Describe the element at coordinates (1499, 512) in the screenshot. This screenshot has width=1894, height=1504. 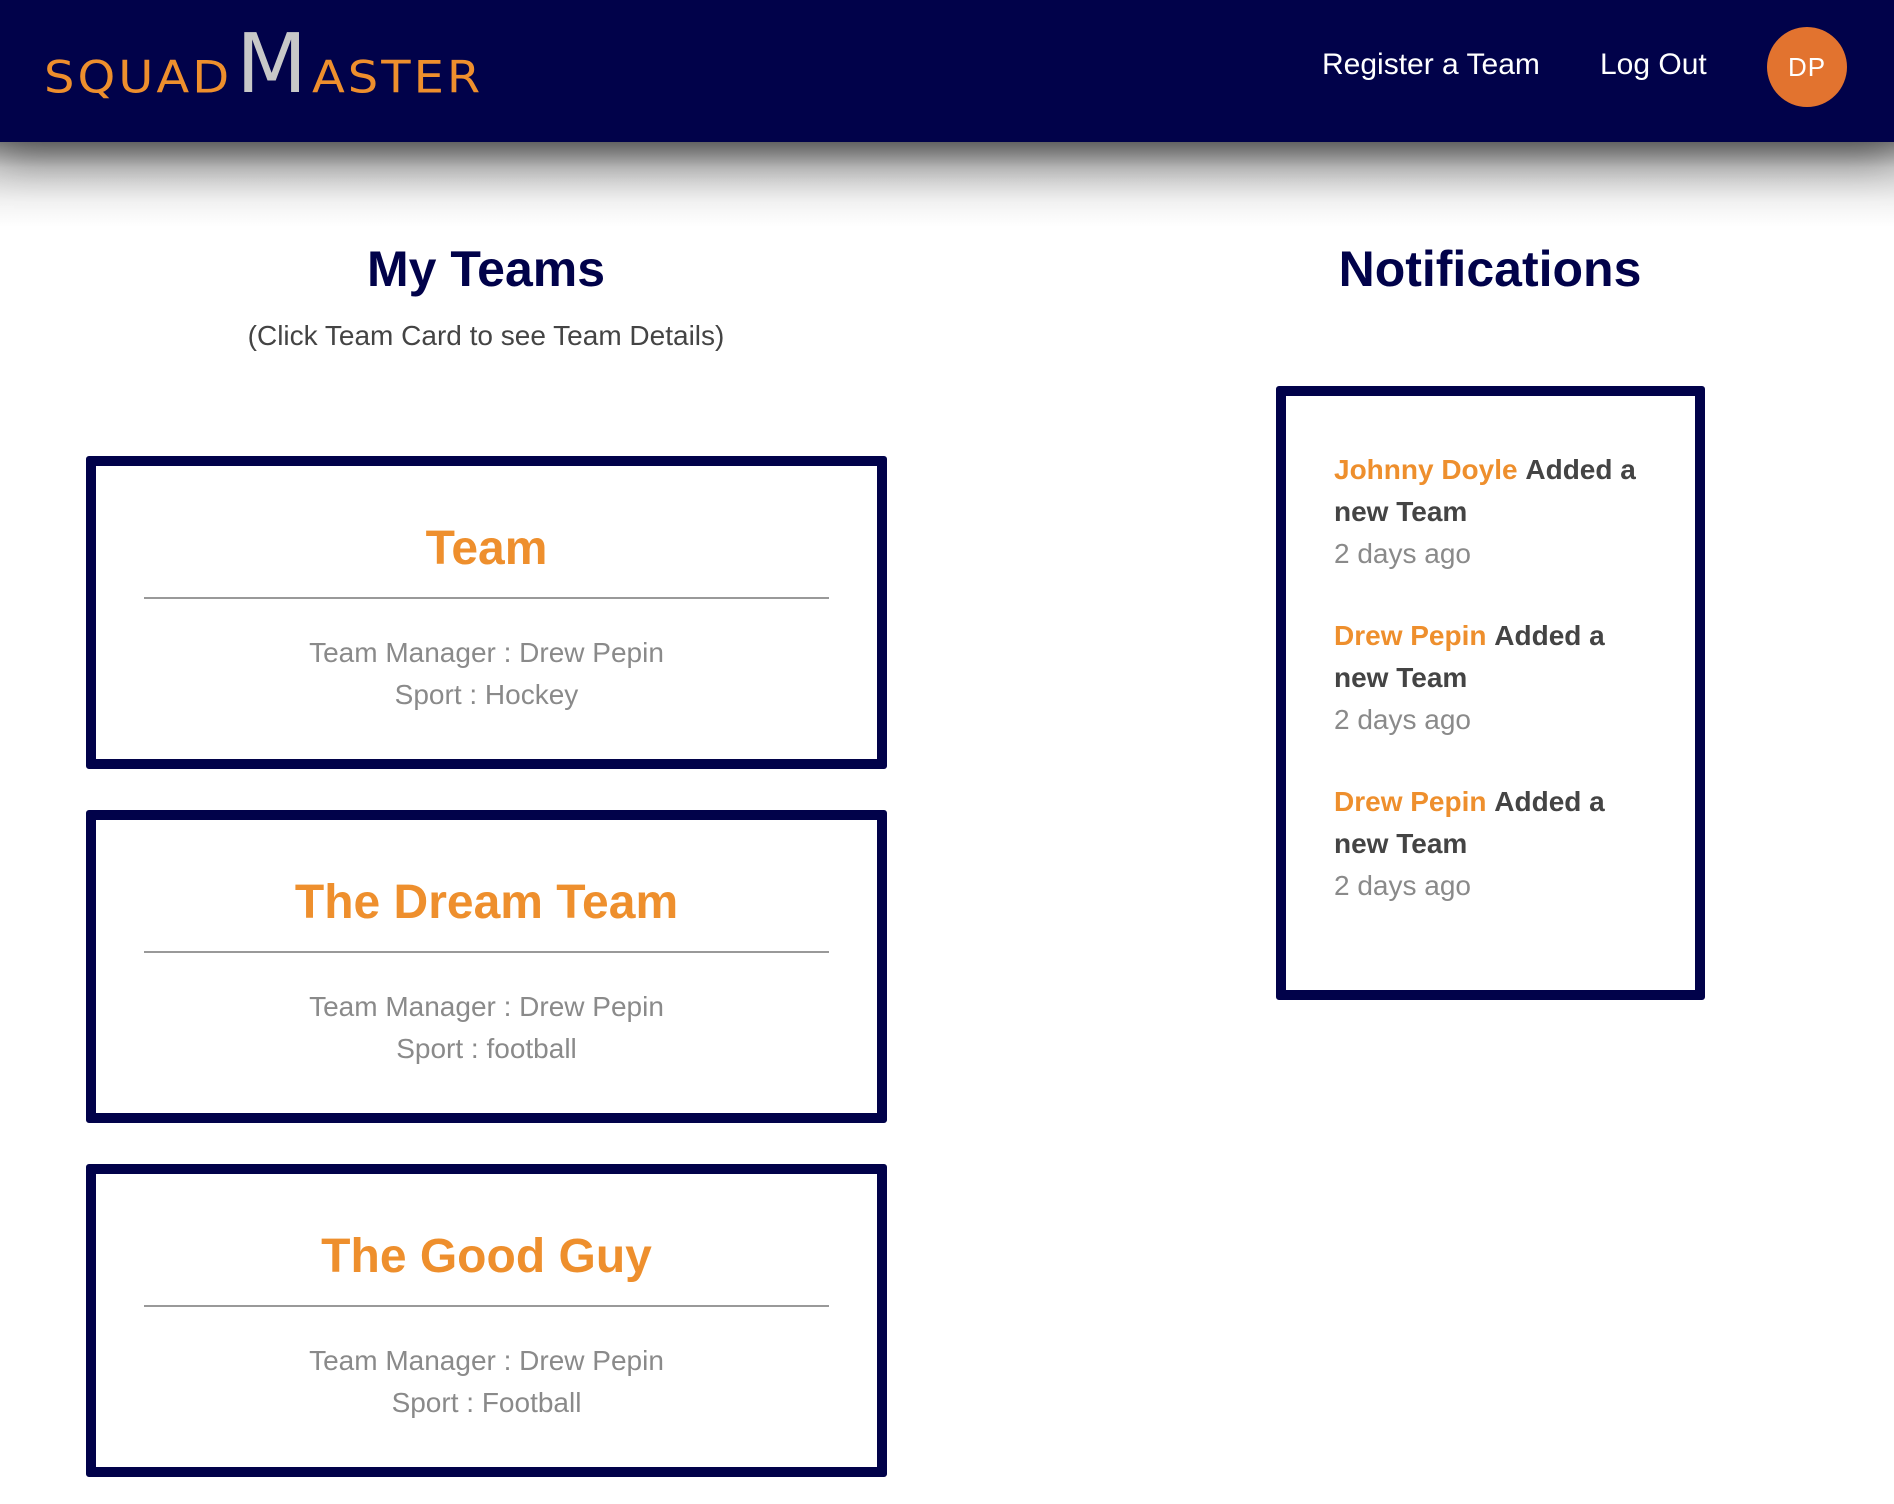
I see `notification-item: Johnny Doyle Added a new Team 2 days ago` at that location.